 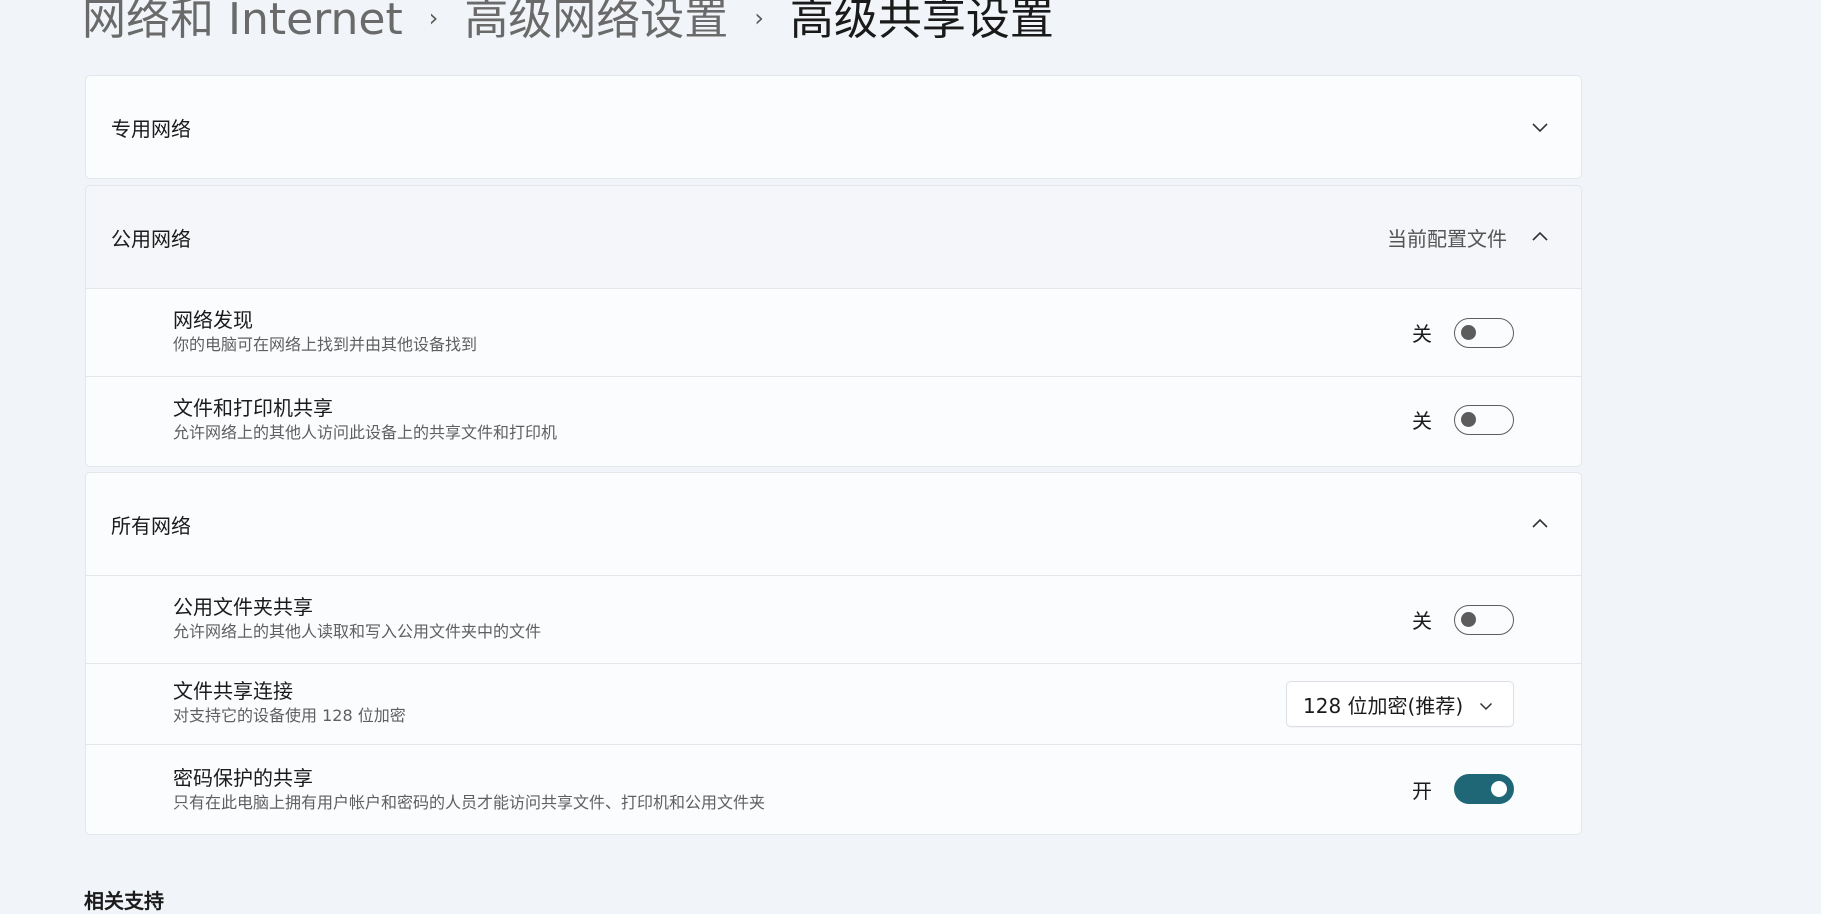 I want to click on breadcrumb: 网络和 Internet › 高级网络设置 › 高级共享设置, so click(x=568, y=24).